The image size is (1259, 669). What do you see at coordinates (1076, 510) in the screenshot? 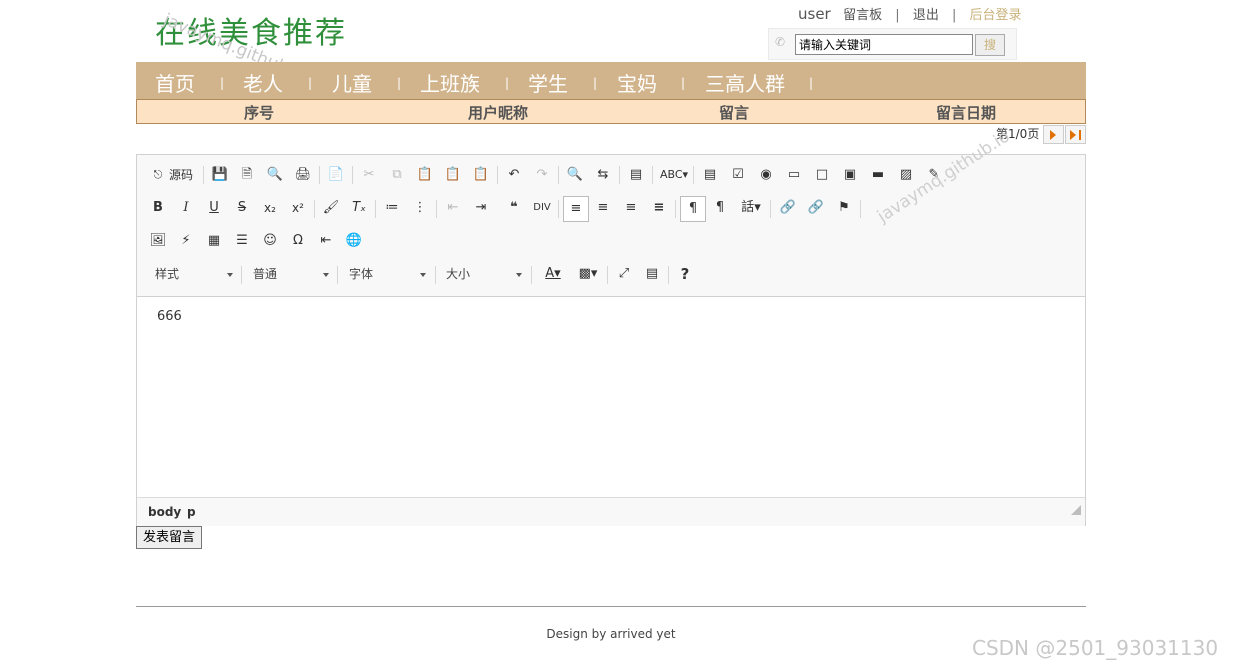
I see `resize-handle-icon` at bounding box center [1076, 510].